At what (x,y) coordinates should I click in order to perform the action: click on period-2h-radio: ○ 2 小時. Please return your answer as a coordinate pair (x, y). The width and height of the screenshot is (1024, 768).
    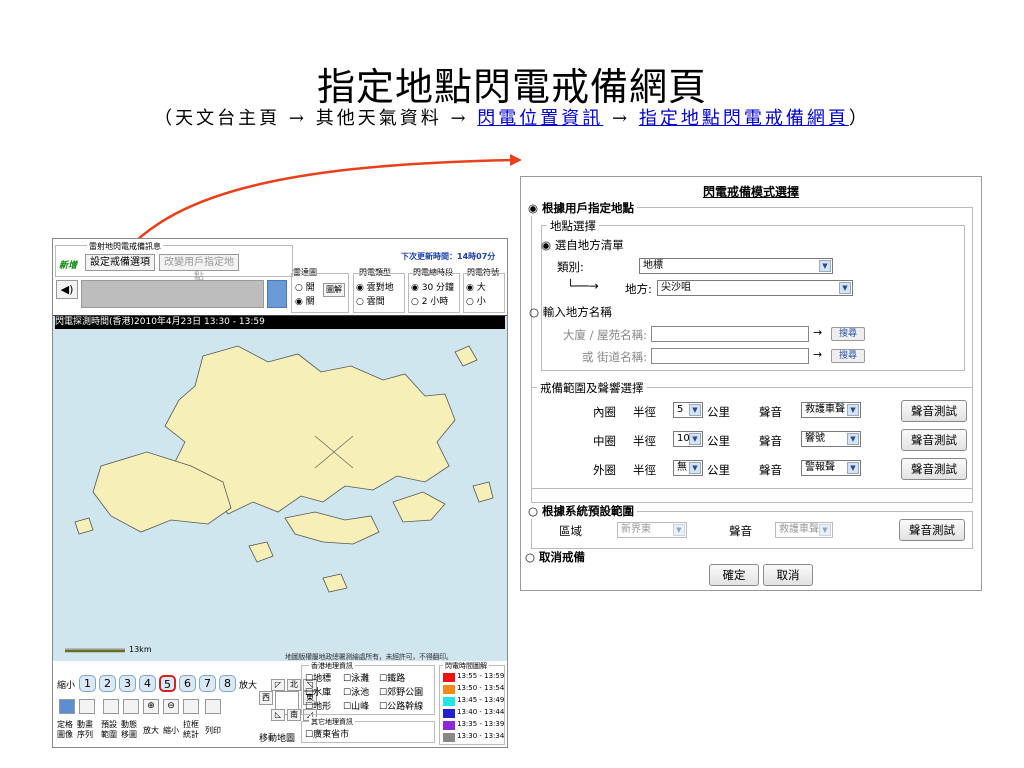
    Looking at the image, I should click on (429, 300).